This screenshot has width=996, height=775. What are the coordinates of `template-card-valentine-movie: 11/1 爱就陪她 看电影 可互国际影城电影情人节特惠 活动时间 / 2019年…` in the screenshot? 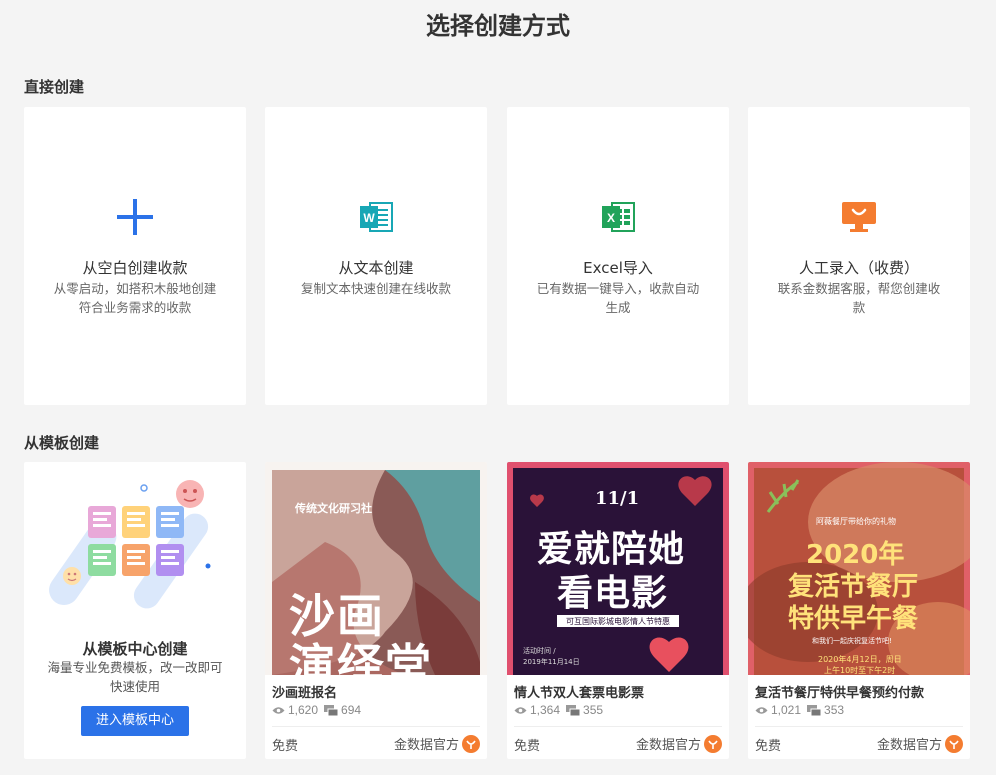 It's located at (618, 610).